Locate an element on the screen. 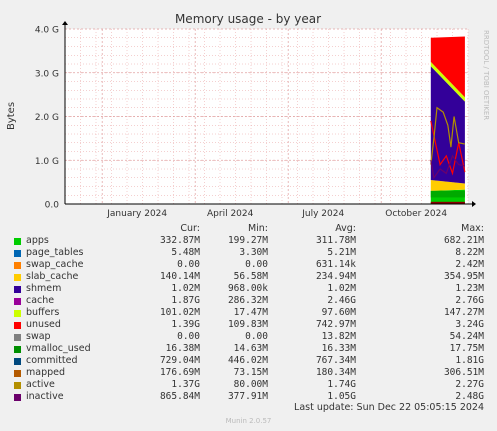 The height and width of the screenshot is (431, 497). legend-cur: 1.37G is located at coordinates (185, 384).